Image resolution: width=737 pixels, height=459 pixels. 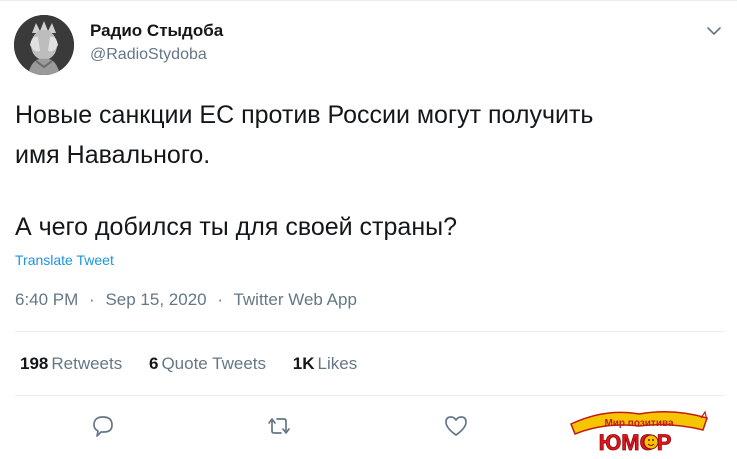 I want to click on tweet-date: Sep 15, 2020, so click(x=155, y=299).